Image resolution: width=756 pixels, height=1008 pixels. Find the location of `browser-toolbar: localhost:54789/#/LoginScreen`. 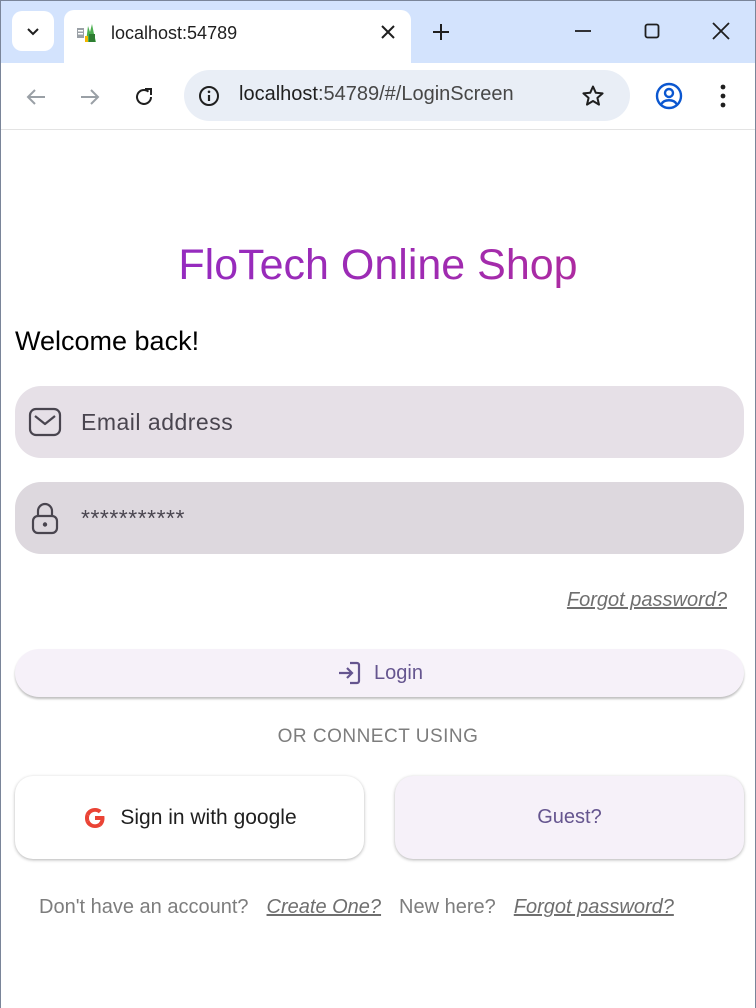

browser-toolbar: localhost:54789/#/LoginScreen is located at coordinates (378, 96).